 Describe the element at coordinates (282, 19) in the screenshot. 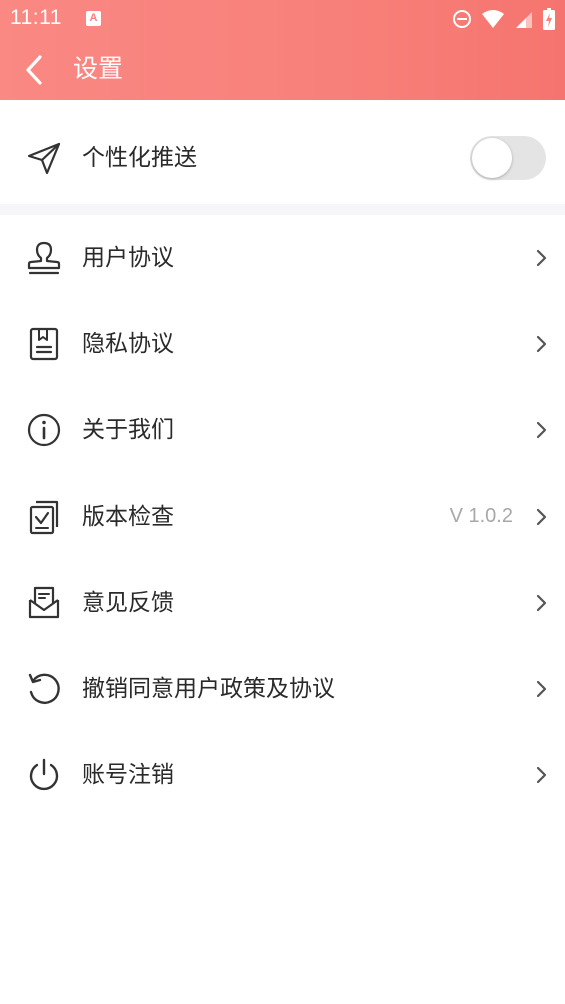

I see `status-bar: 11:11 A` at that location.